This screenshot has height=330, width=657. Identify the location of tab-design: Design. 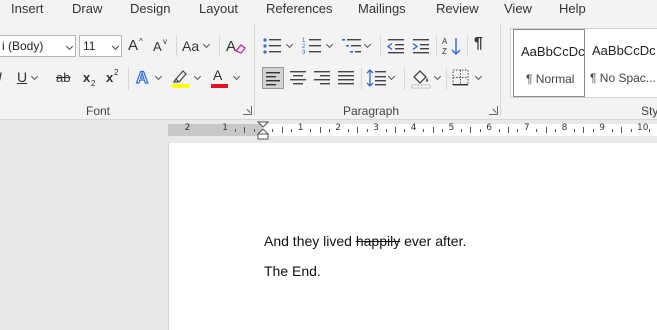
(150, 8).